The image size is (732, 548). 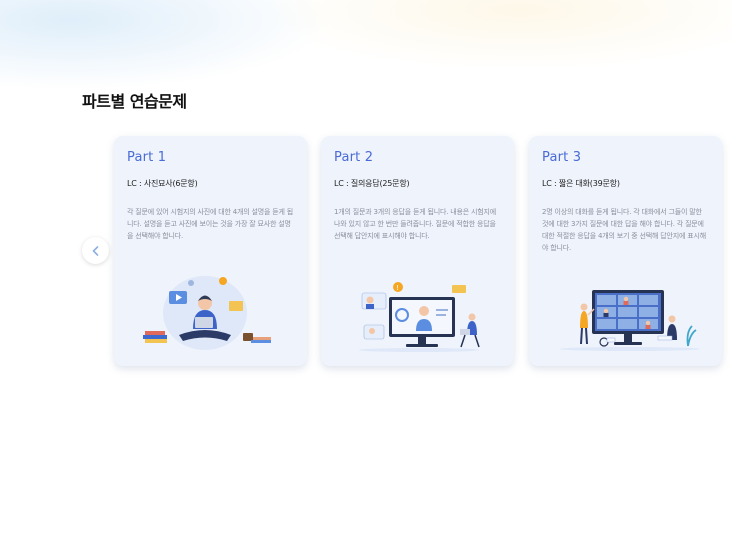 What do you see at coordinates (562, 157) in the screenshot?
I see `card-title: Part 3` at bounding box center [562, 157].